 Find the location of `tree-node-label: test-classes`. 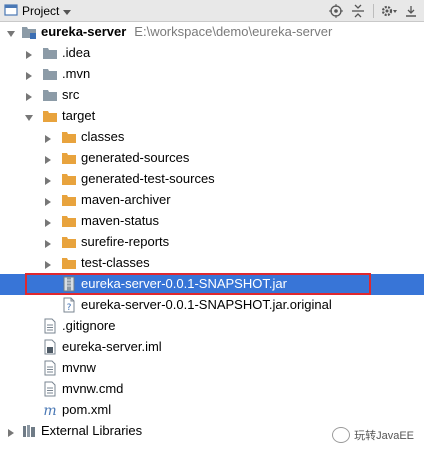

tree-node-label: test-classes is located at coordinates (115, 262).